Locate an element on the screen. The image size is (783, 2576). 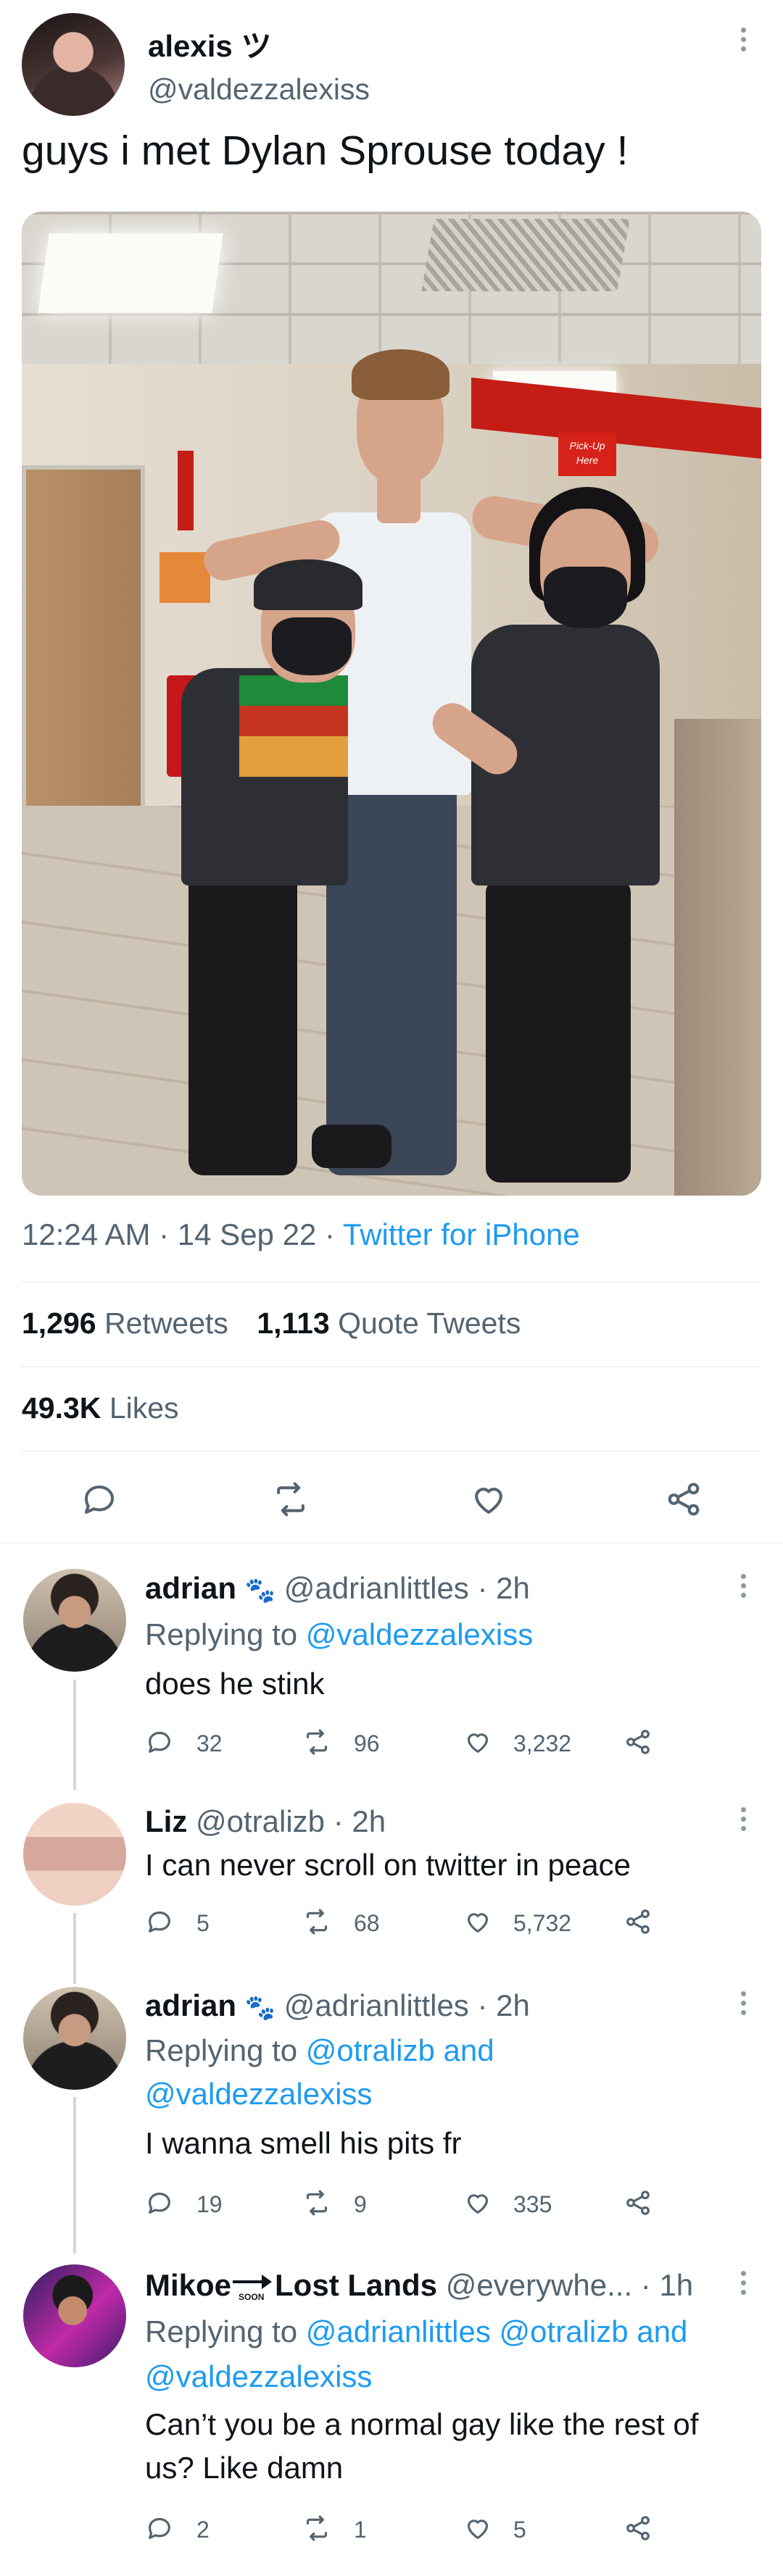
reply-text: does he stink is located at coordinates (235, 1684).